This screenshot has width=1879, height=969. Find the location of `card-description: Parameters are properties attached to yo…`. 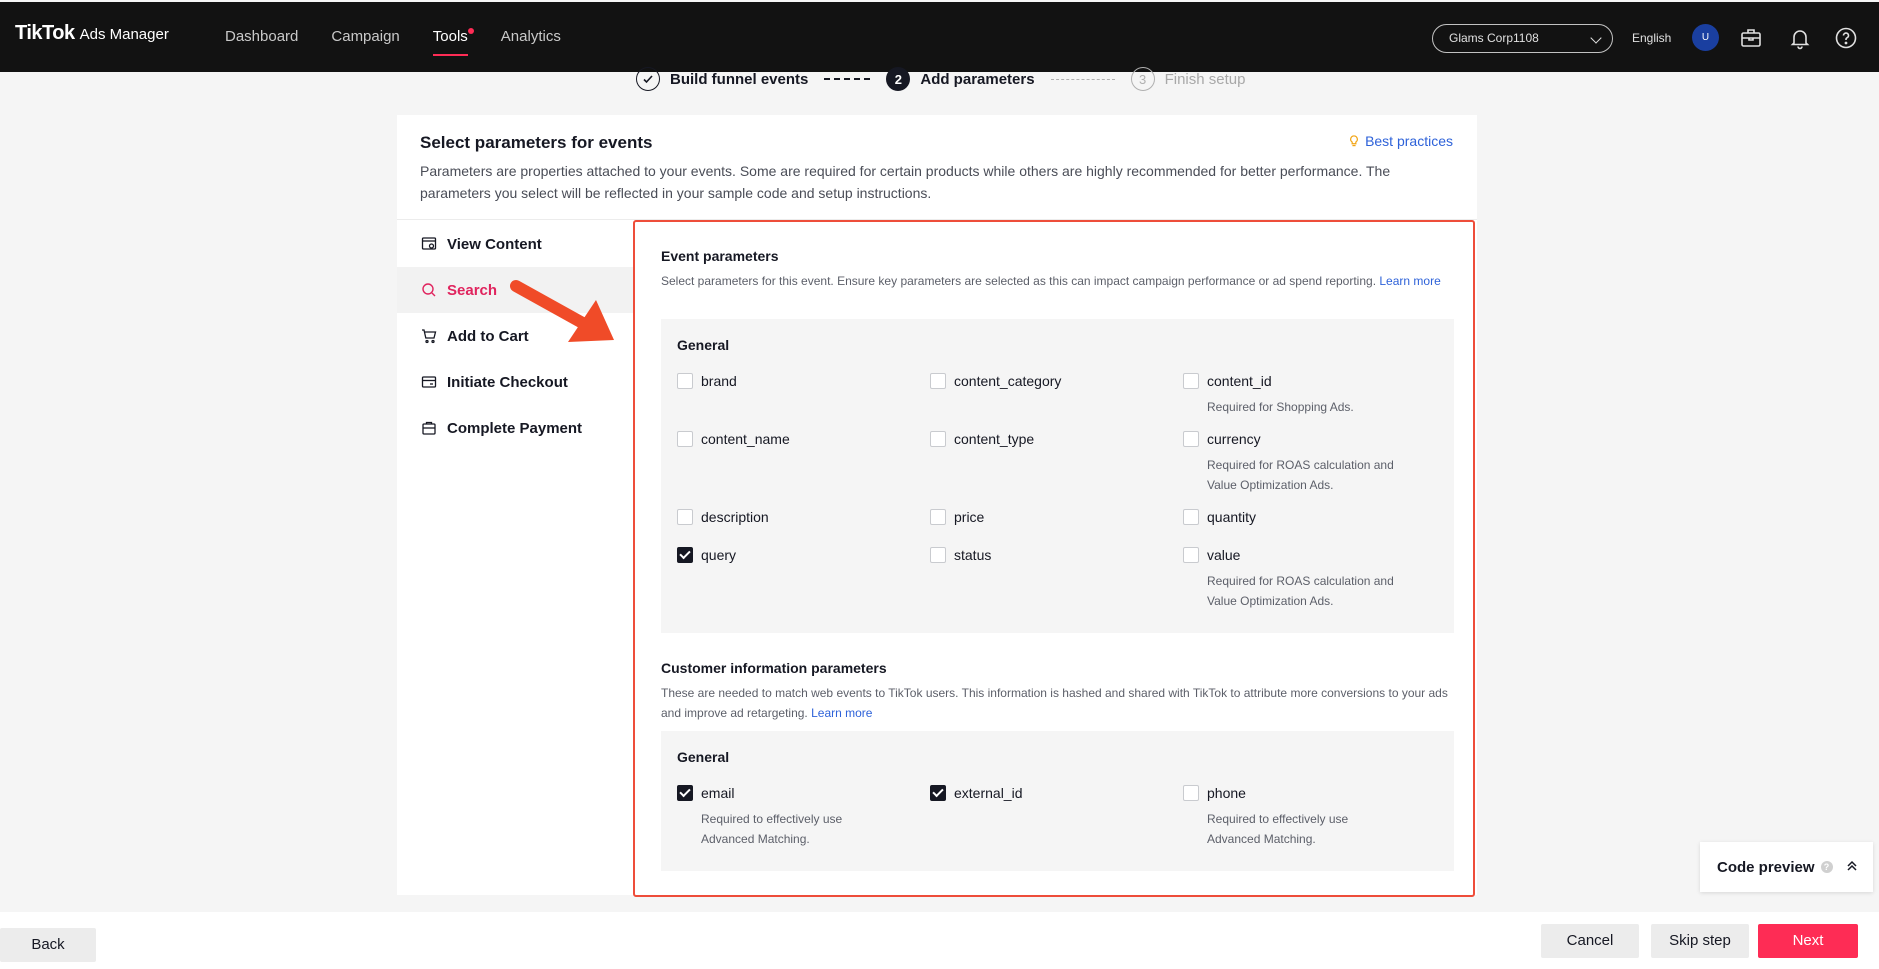

card-description: Parameters are properties attached to yo… is located at coordinates (905, 182).